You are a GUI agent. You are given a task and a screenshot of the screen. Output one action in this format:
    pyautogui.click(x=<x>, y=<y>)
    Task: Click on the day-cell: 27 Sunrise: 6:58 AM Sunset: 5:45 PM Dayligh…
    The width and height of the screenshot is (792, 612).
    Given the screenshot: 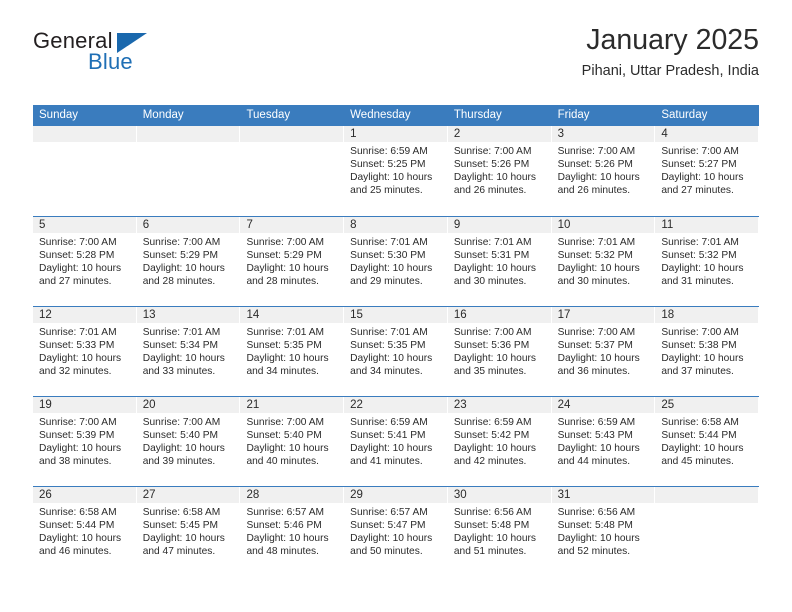 What is the action you would take?
    pyautogui.click(x=188, y=531)
    